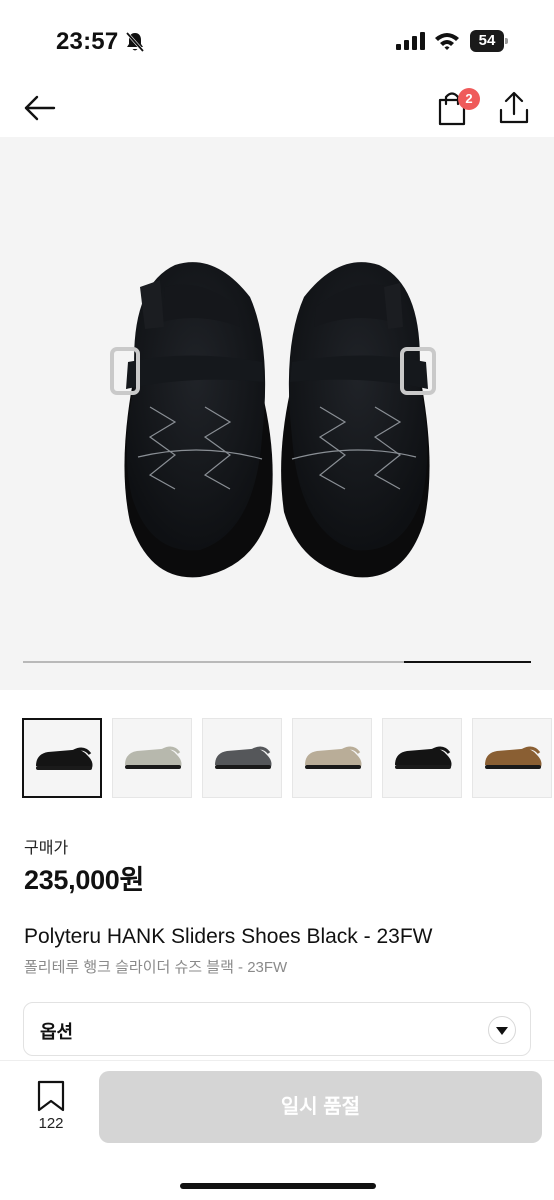 The height and width of the screenshot is (1200, 554). What do you see at coordinates (288, 758) in the screenshot?
I see `thumbnail-strip` at bounding box center [288, 758].